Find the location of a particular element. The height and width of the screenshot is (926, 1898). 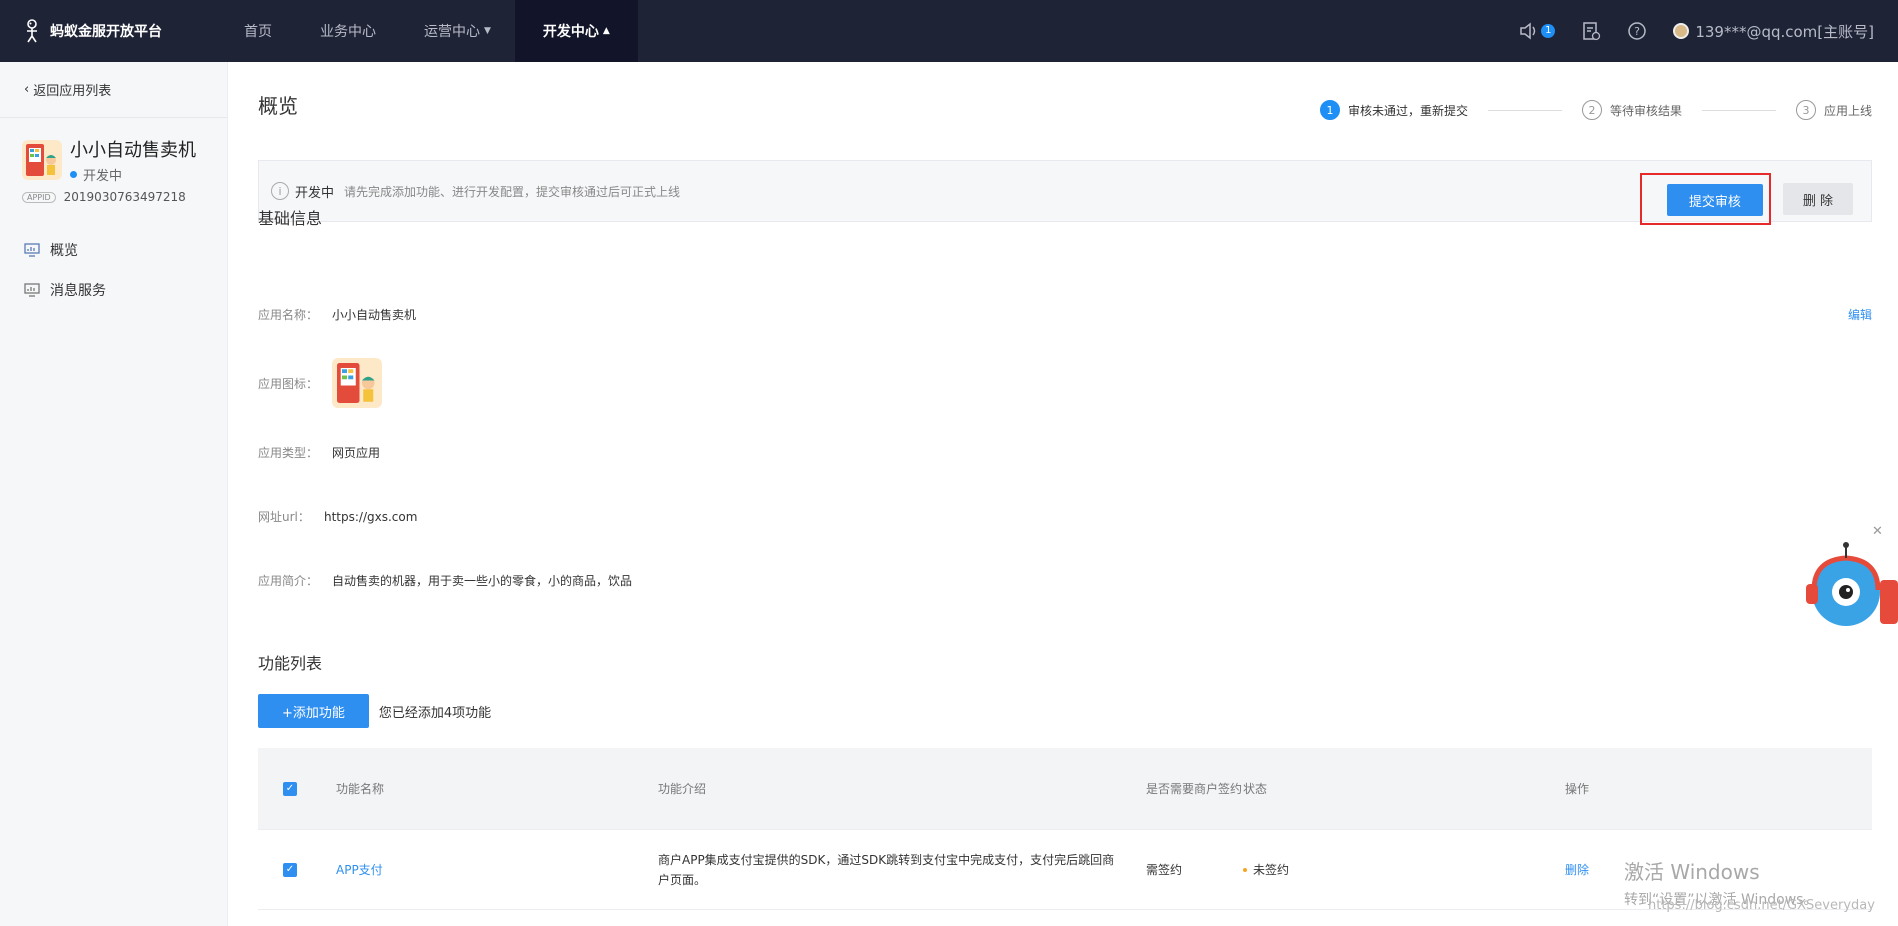

notice-actions: 提交审核 删 除 is located at coordinates (1746, 199).